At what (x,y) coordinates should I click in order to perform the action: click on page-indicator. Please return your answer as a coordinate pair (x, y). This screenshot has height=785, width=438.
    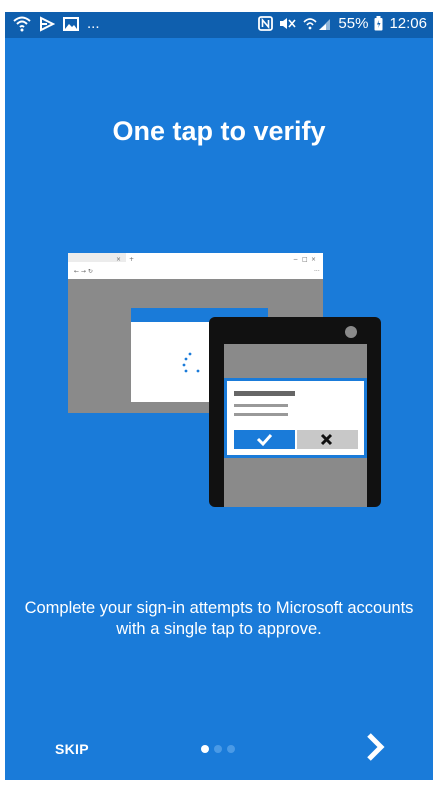
    Looking at the image, I should click on (218, 749).